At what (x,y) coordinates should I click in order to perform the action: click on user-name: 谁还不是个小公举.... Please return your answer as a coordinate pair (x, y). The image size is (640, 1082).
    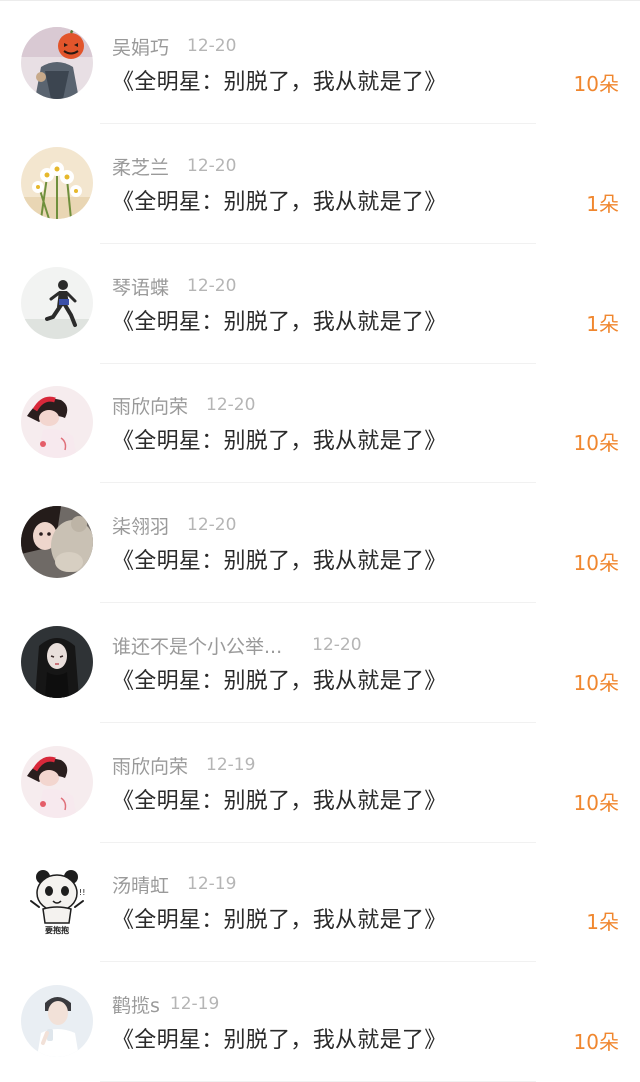
    Looking at the image, I should click on (197, 645).